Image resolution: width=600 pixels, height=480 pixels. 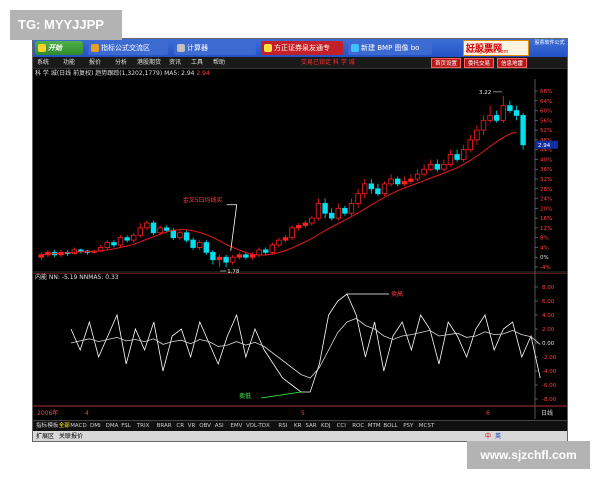 What do you see at coordinates (549, 386) in the screenshot?
I see `indicator-axis-label: -6.00` at bounding box center [549, 386].